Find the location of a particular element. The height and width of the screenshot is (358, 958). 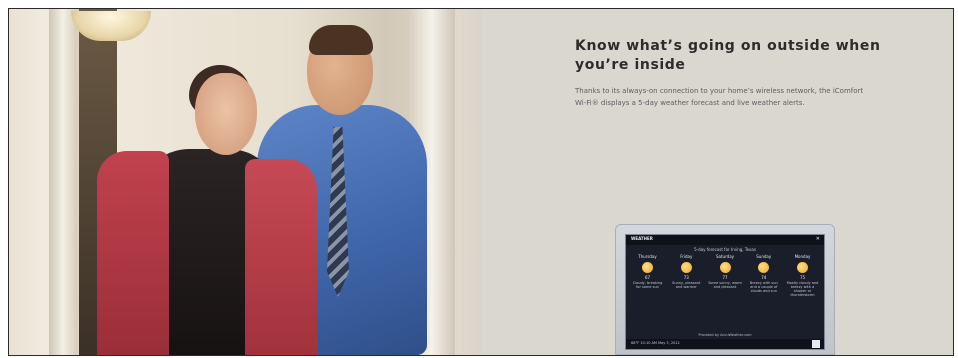

forecast-day: Friday 73 Sunny, pleasant and warmer is located at coordinates (686, 275).